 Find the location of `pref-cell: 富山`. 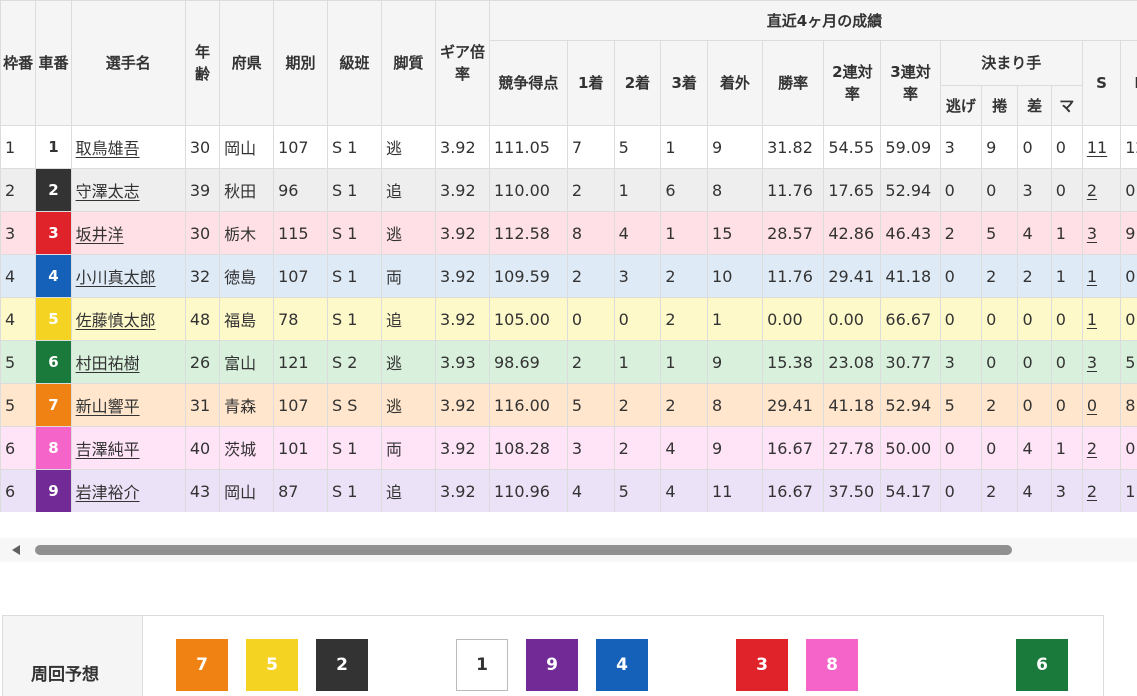

pref-cell: 富山 is located at coordinates (247, 362).